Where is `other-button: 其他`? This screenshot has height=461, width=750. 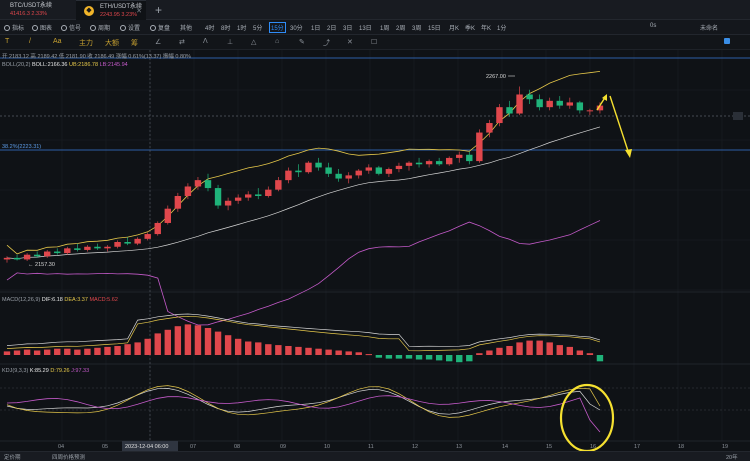
other-button: 其他 is located at coordinates (186, 27).